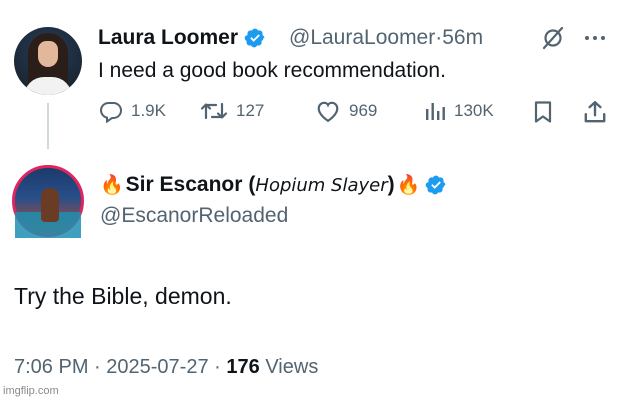 This screenshot has height=400, width=624. I want to click on like-button: 969, so click(345, 111).